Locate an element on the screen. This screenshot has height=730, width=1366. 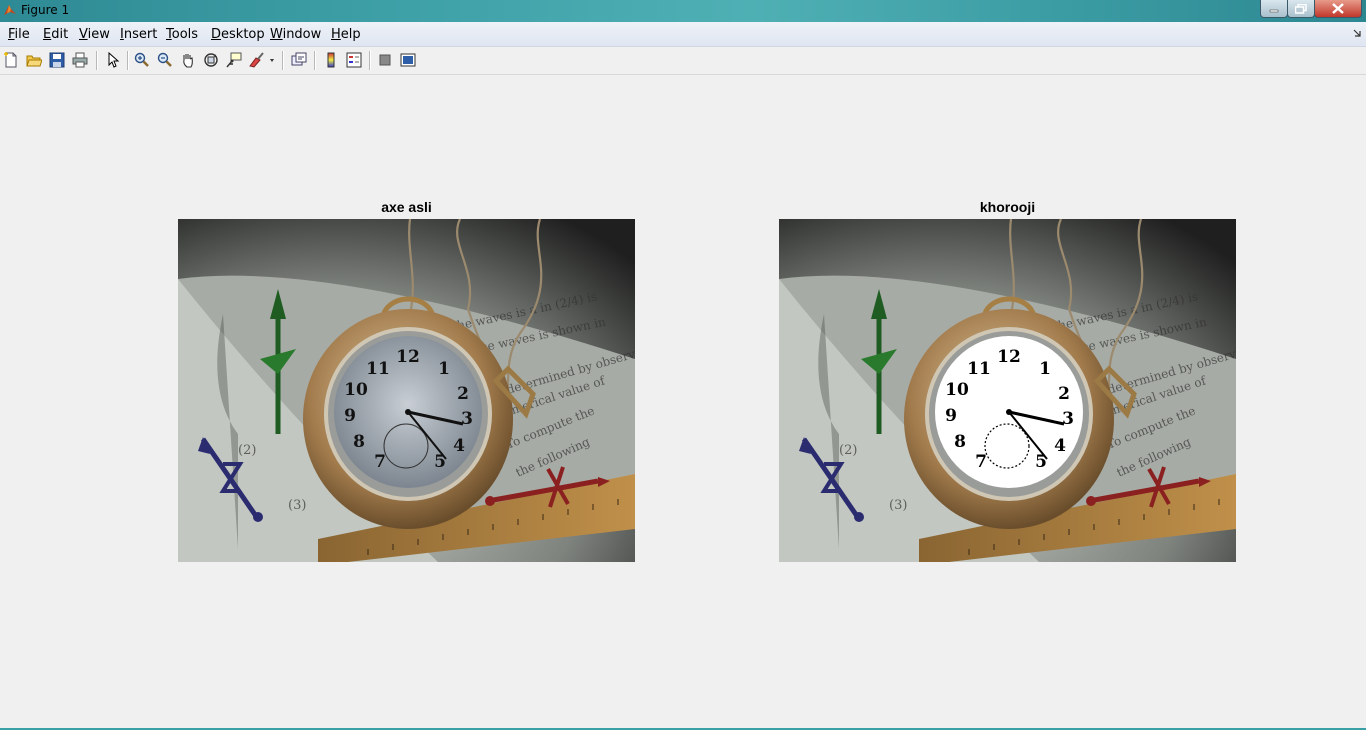
hide-plot-tools-icon is located at coordinates (385, 60).